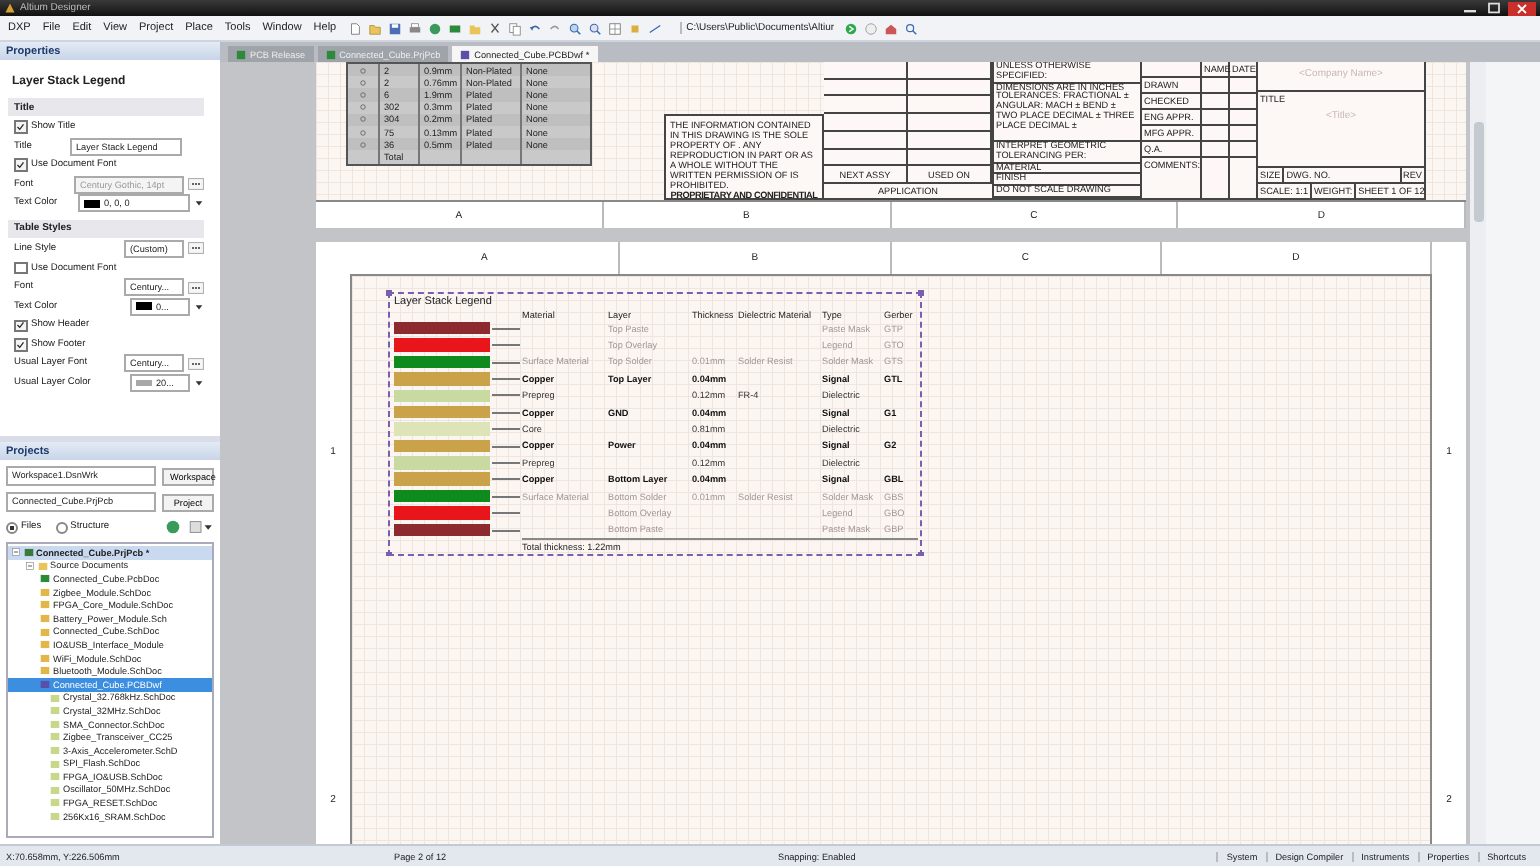  I want to click on search-icon, so click(911, 28).